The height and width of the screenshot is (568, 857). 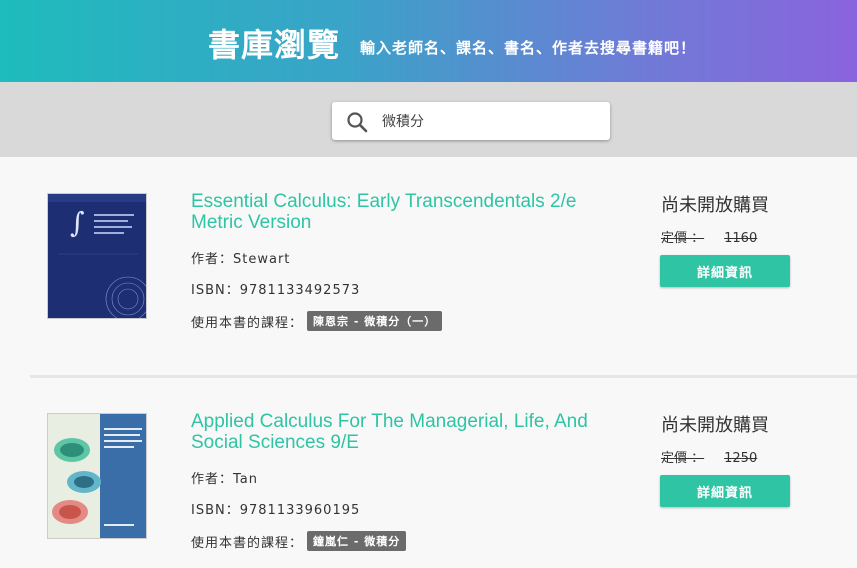 I want to click on book-cover-art, so click(x=97, y=476).